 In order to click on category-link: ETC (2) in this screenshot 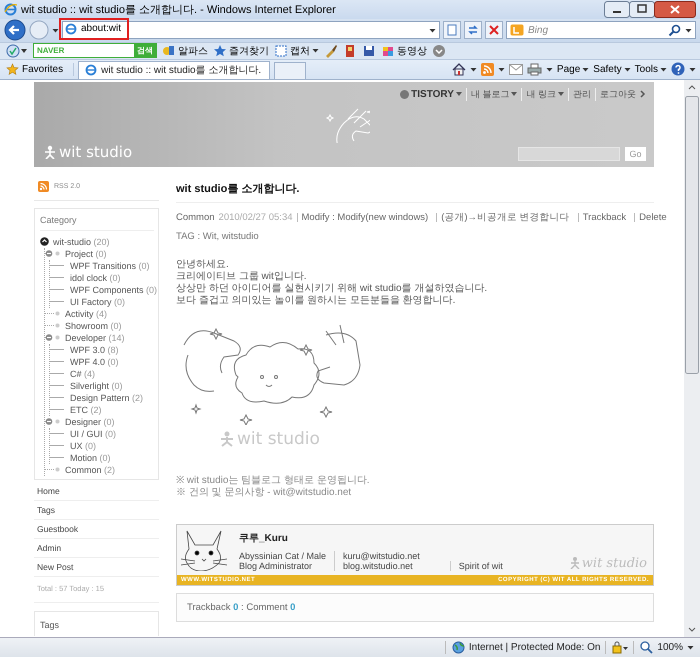, I will do `click(86, 409)`.